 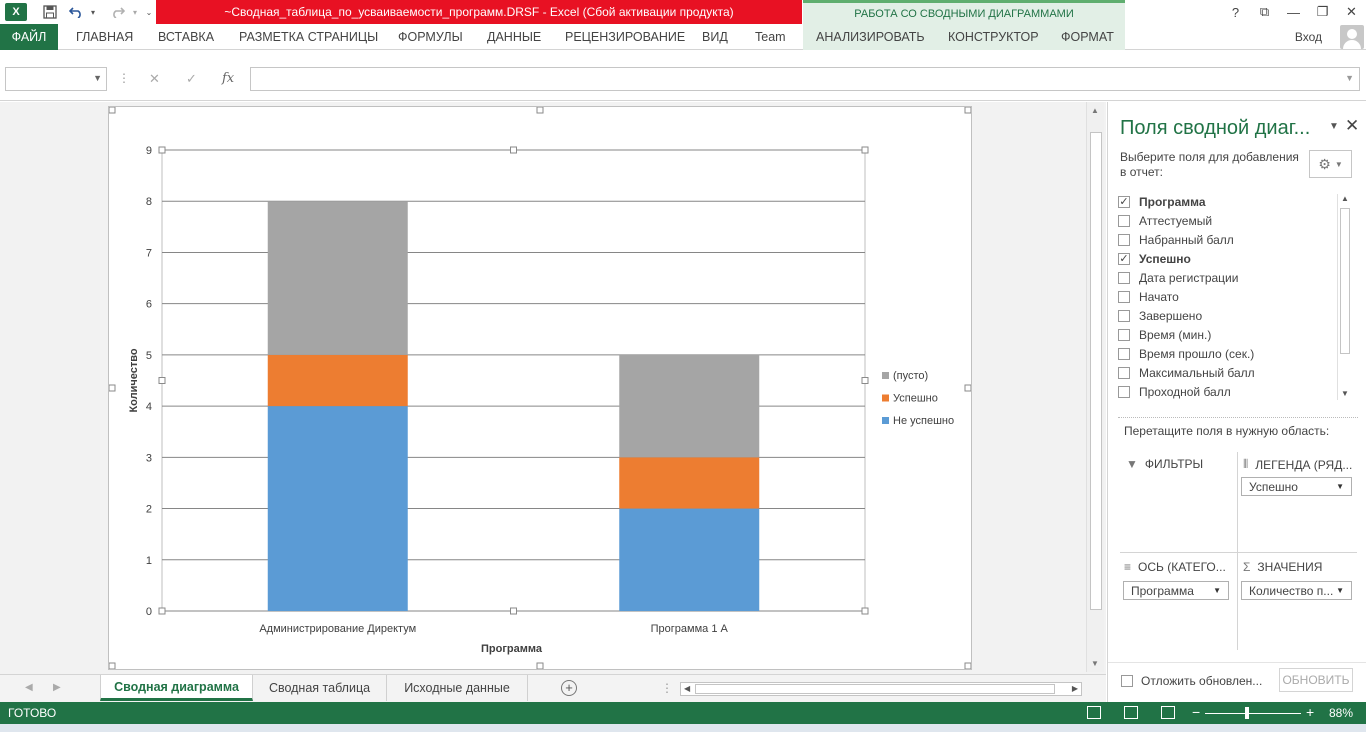 I want to click on zoom-slider, so click(x=1253, y=713).